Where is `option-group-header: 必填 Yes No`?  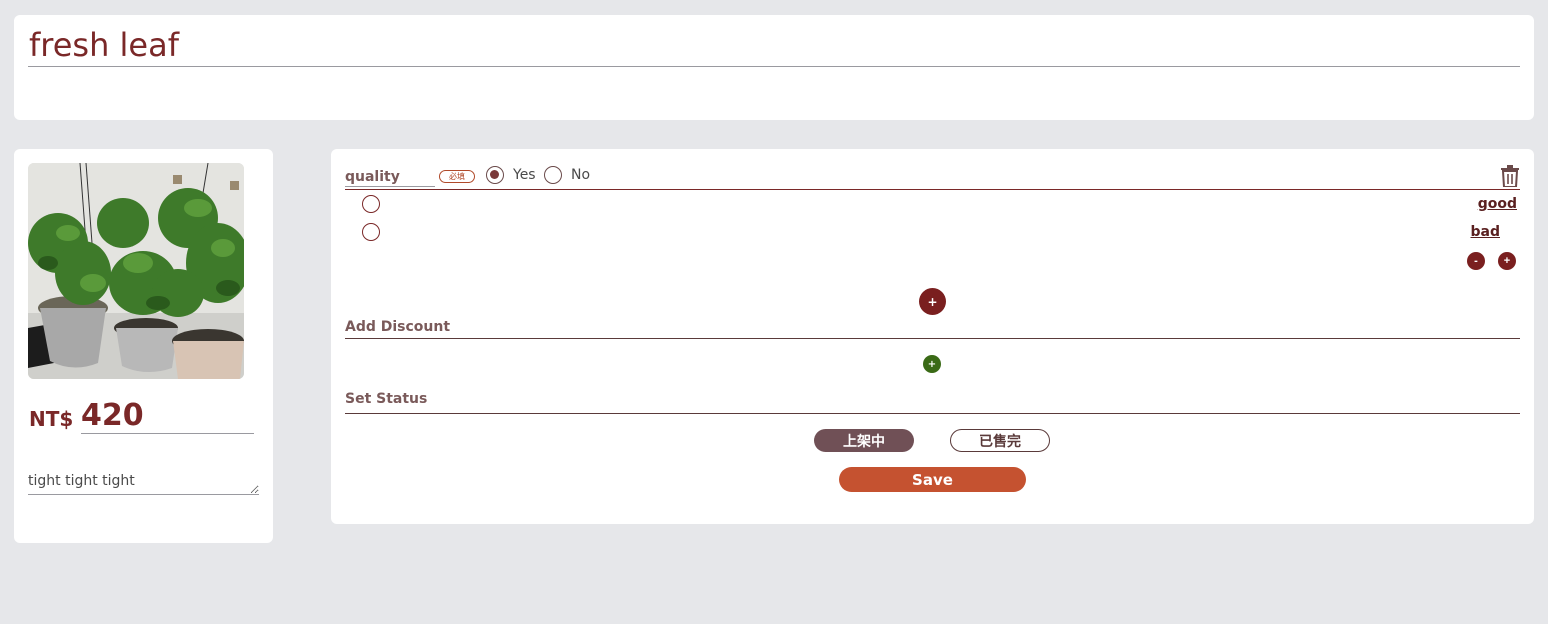
option-group-header: 必填 Yes No is located at coordinates (932, 176).